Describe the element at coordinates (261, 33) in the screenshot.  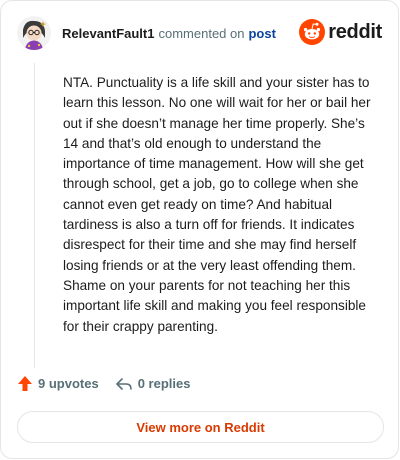
I see `post-link: post` at that location.